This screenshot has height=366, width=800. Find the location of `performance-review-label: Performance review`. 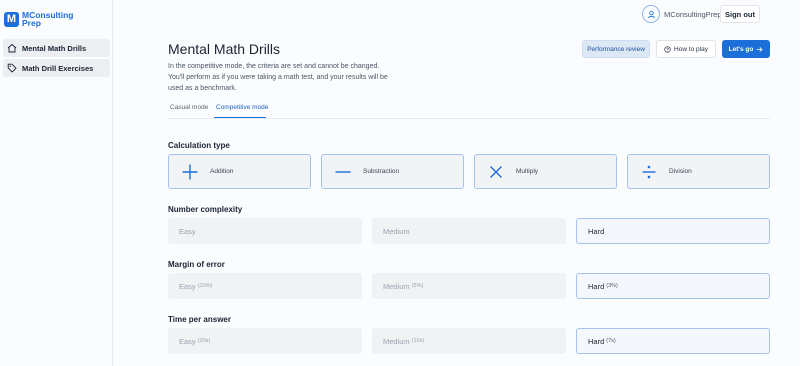

performance-review-label: Performance review is located at coordinates (616, 49).